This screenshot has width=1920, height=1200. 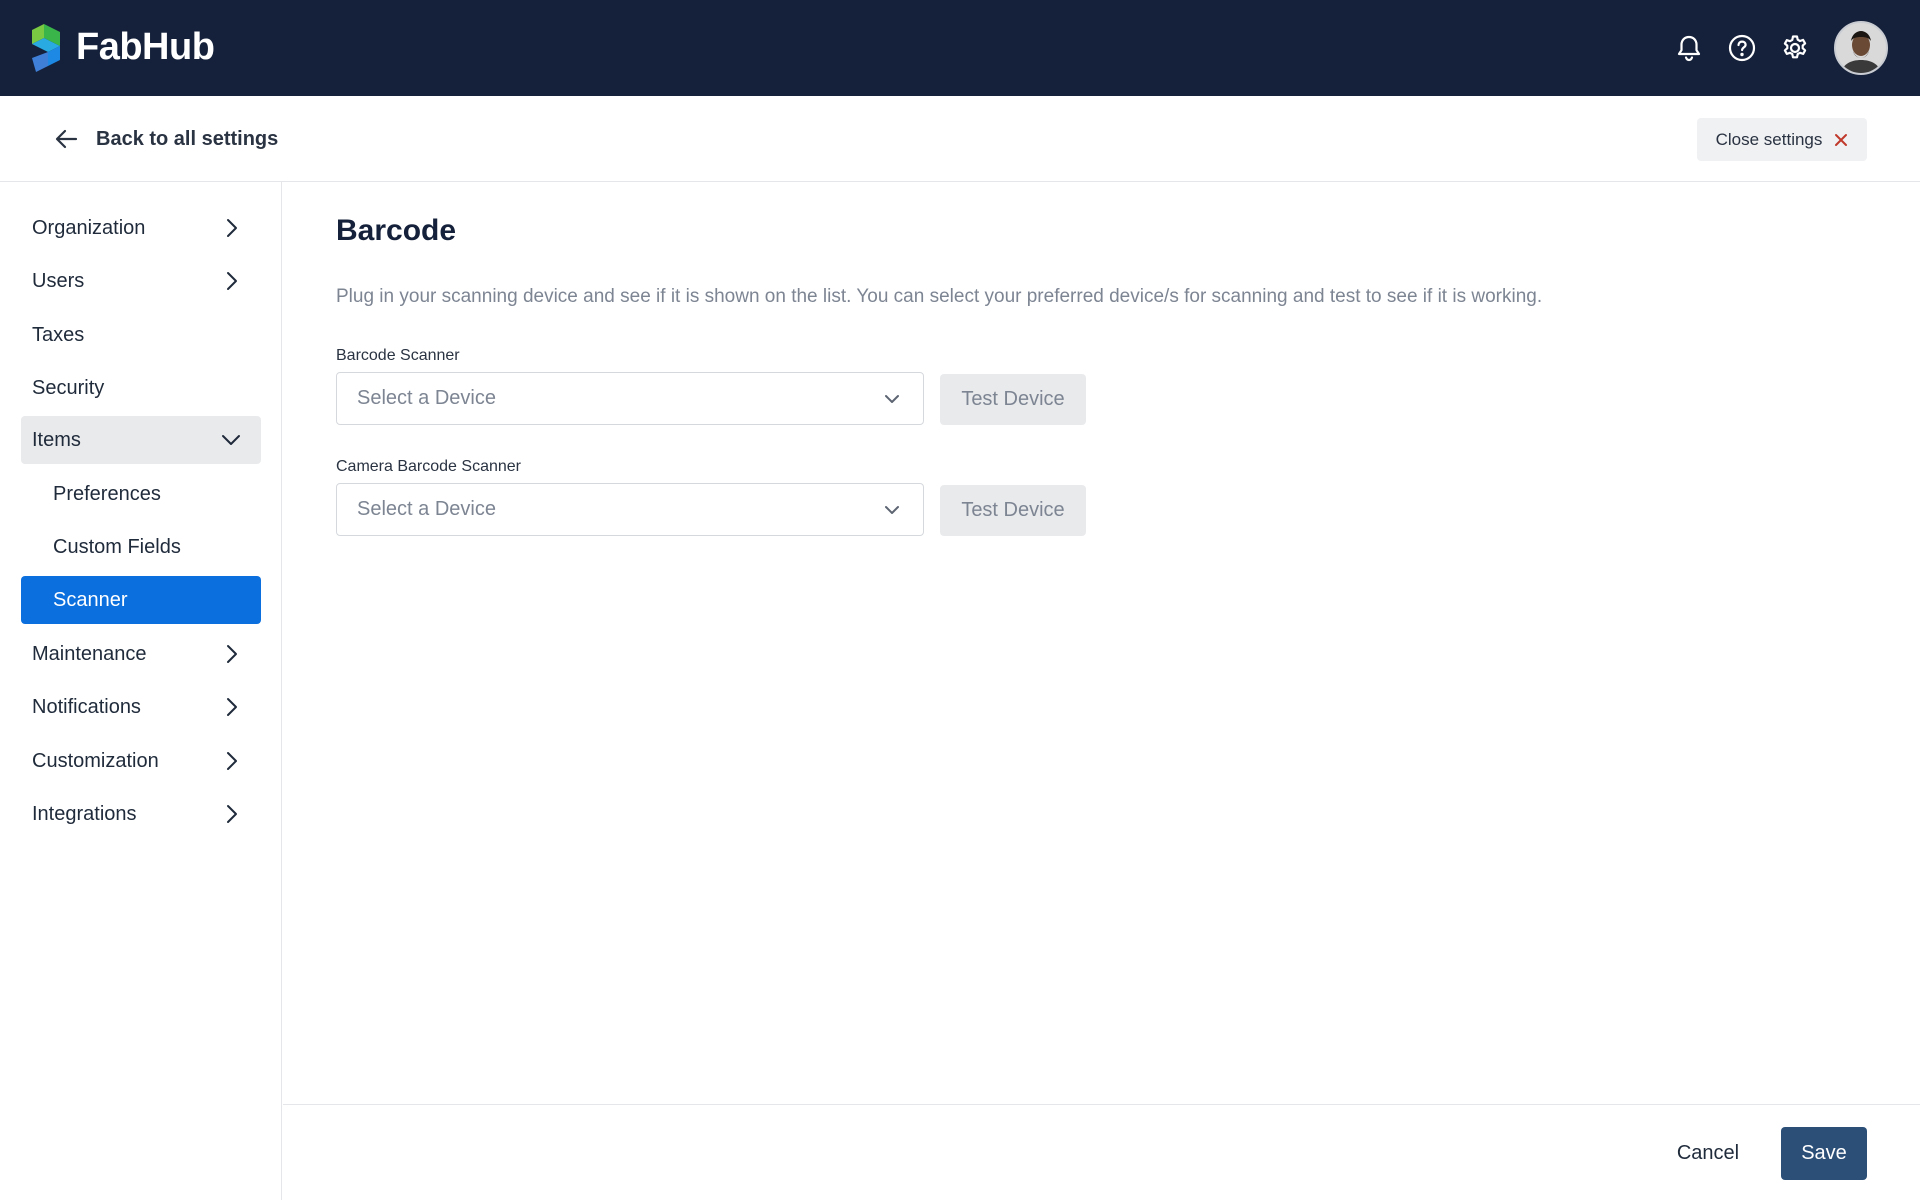 I want to click on sidebar-item-notifications: Notifications, so click(x=141, y=707).